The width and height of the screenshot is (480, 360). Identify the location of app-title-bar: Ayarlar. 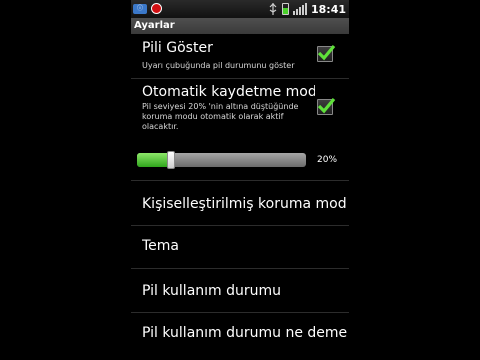
(240, 26).